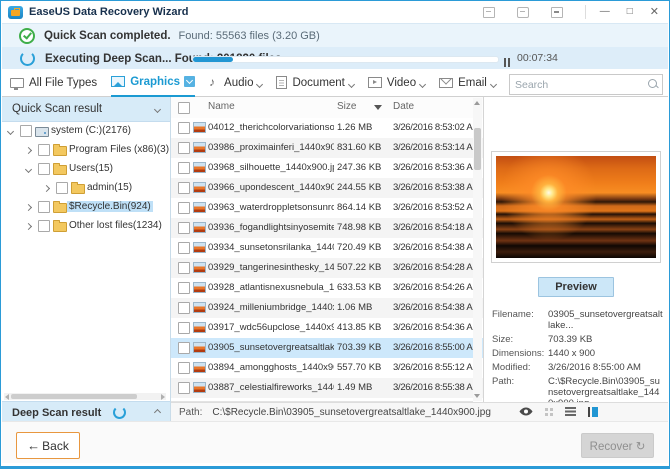 Image resolution: width=670 pixels, height=469 pixels. Describe the element at coordinates (654, 12) in the screenshot. I see `close-button: ✕` at that location.